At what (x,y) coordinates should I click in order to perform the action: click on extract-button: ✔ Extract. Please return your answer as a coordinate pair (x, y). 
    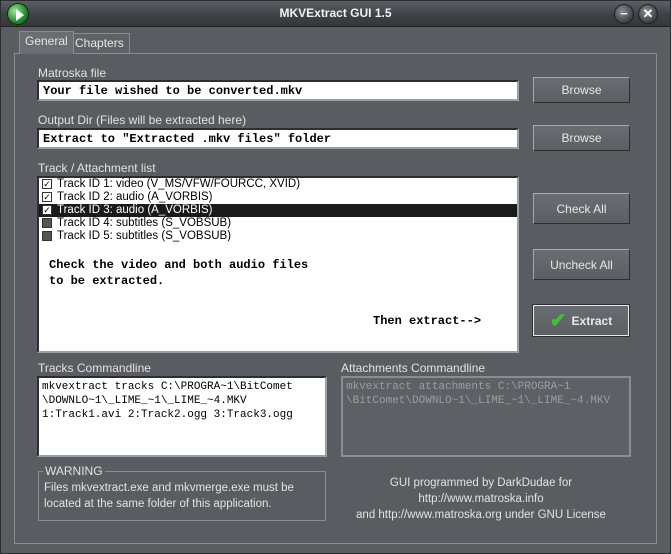
    Looking at the image, I should click on (581, 320).